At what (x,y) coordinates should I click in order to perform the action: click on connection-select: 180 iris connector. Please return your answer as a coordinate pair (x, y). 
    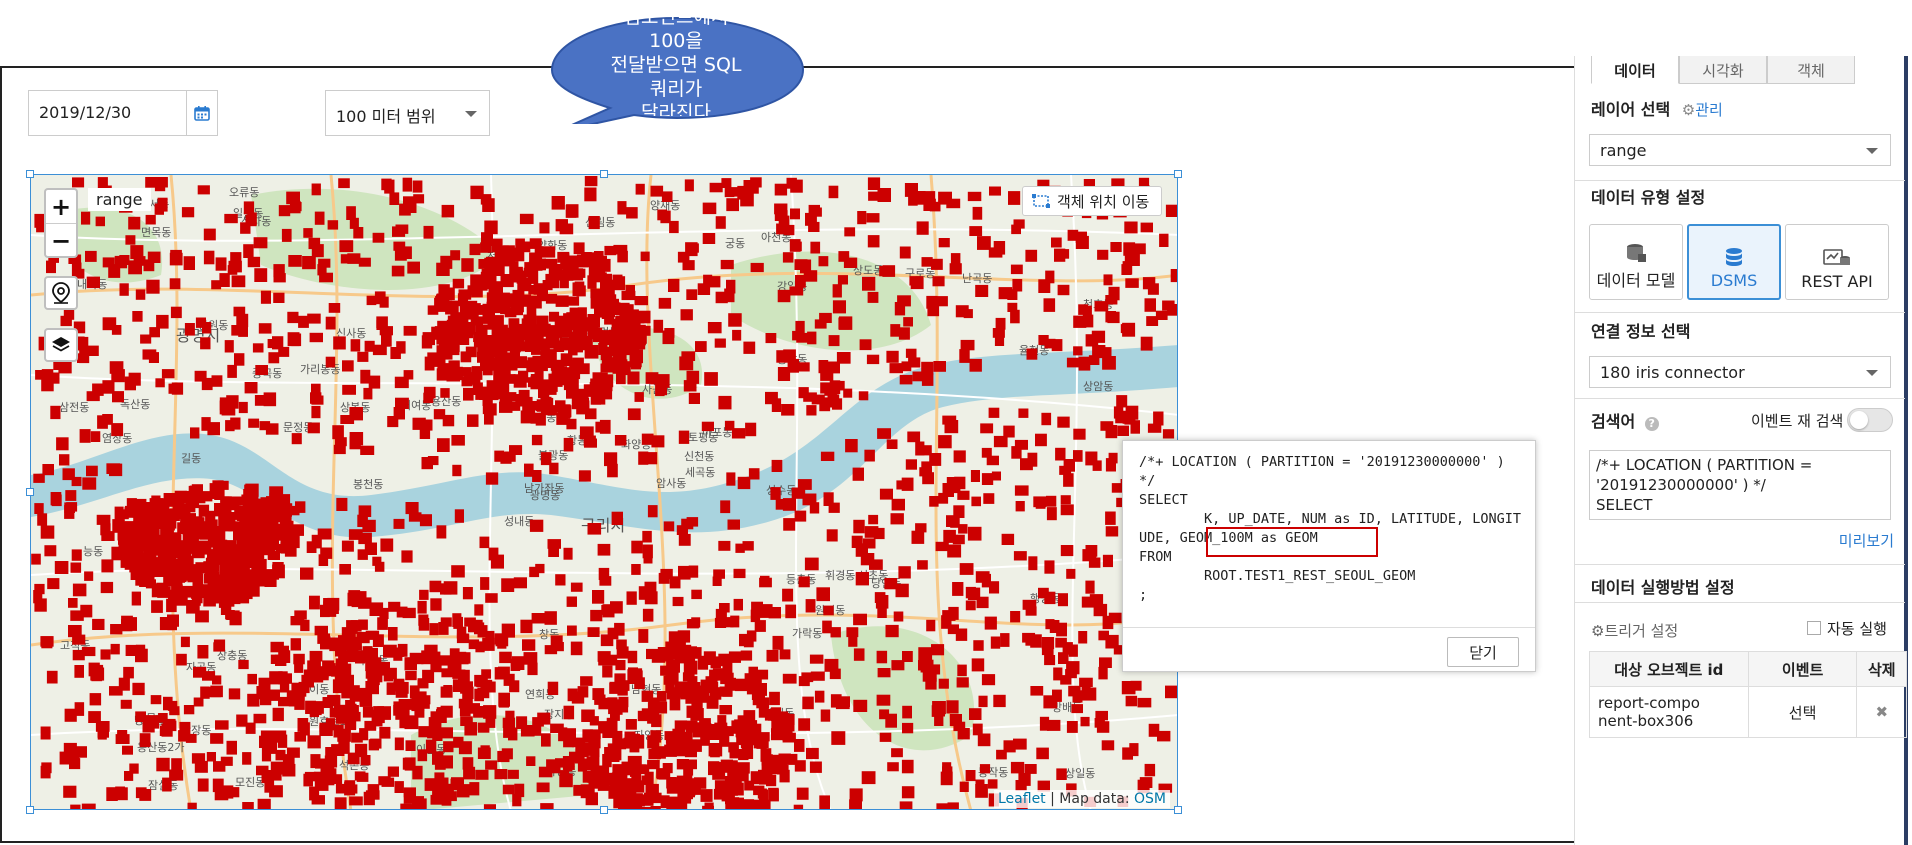
    Looking at the image, I should click on (1740, 372).